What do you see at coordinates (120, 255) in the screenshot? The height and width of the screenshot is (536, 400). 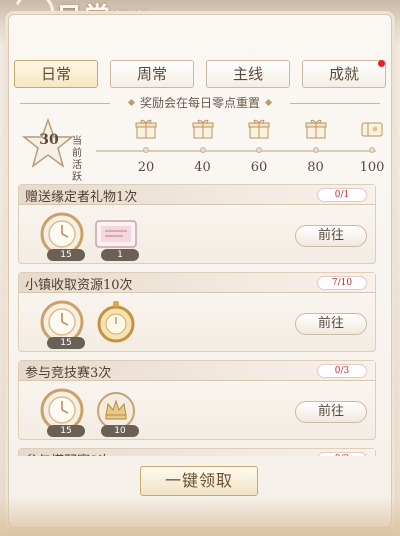 I see `reward-quantity: 1` at bounding box center [120, 255].